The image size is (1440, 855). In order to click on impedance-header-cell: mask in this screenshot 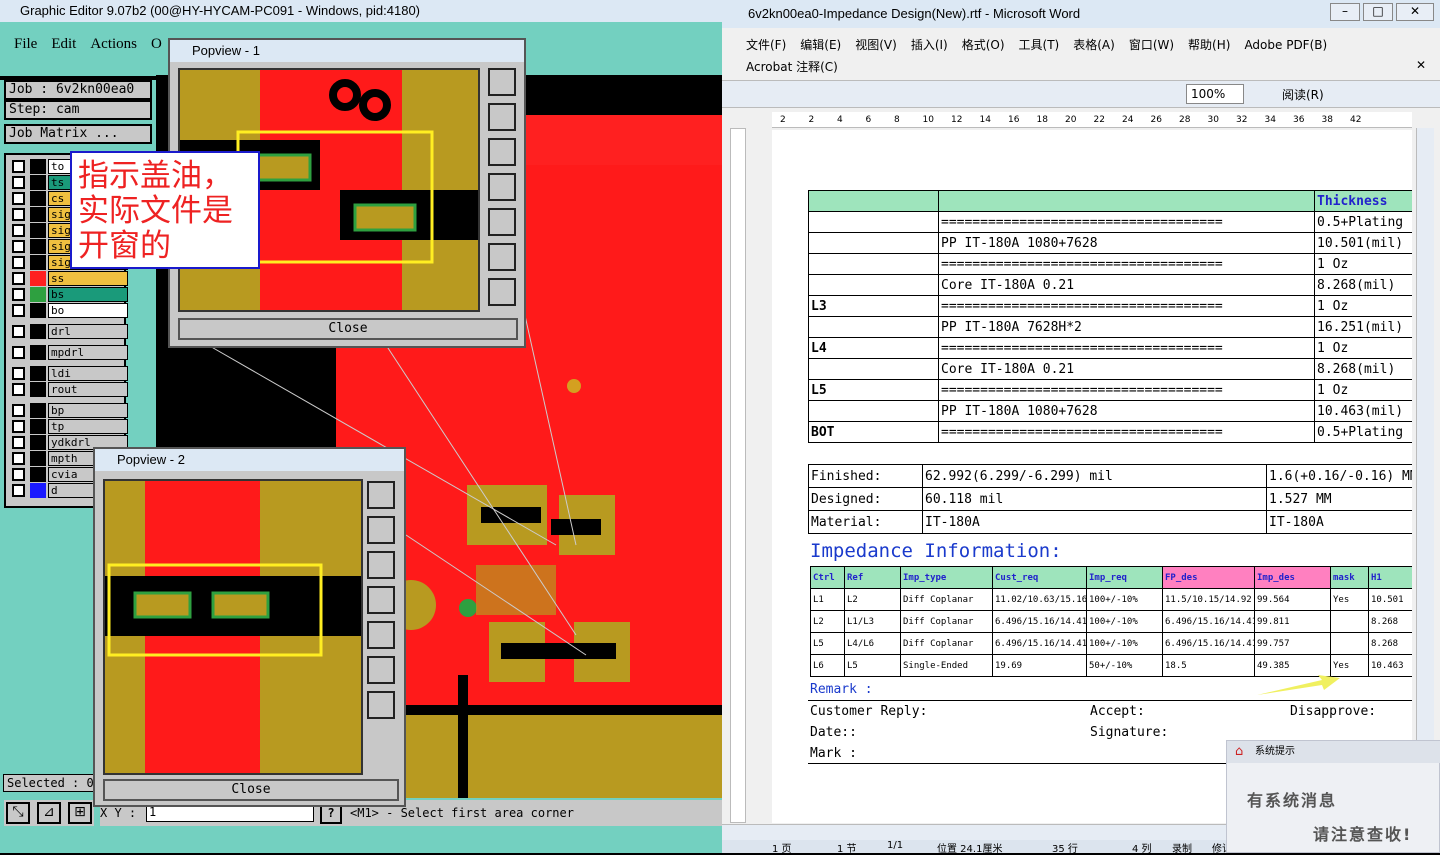, I will do `click(1349, 577)`.